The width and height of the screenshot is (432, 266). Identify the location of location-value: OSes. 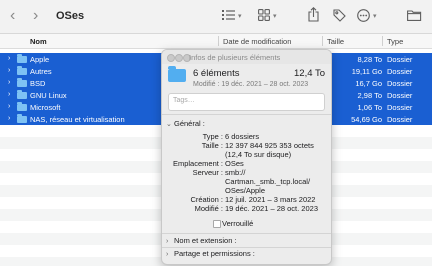
(234, 163).